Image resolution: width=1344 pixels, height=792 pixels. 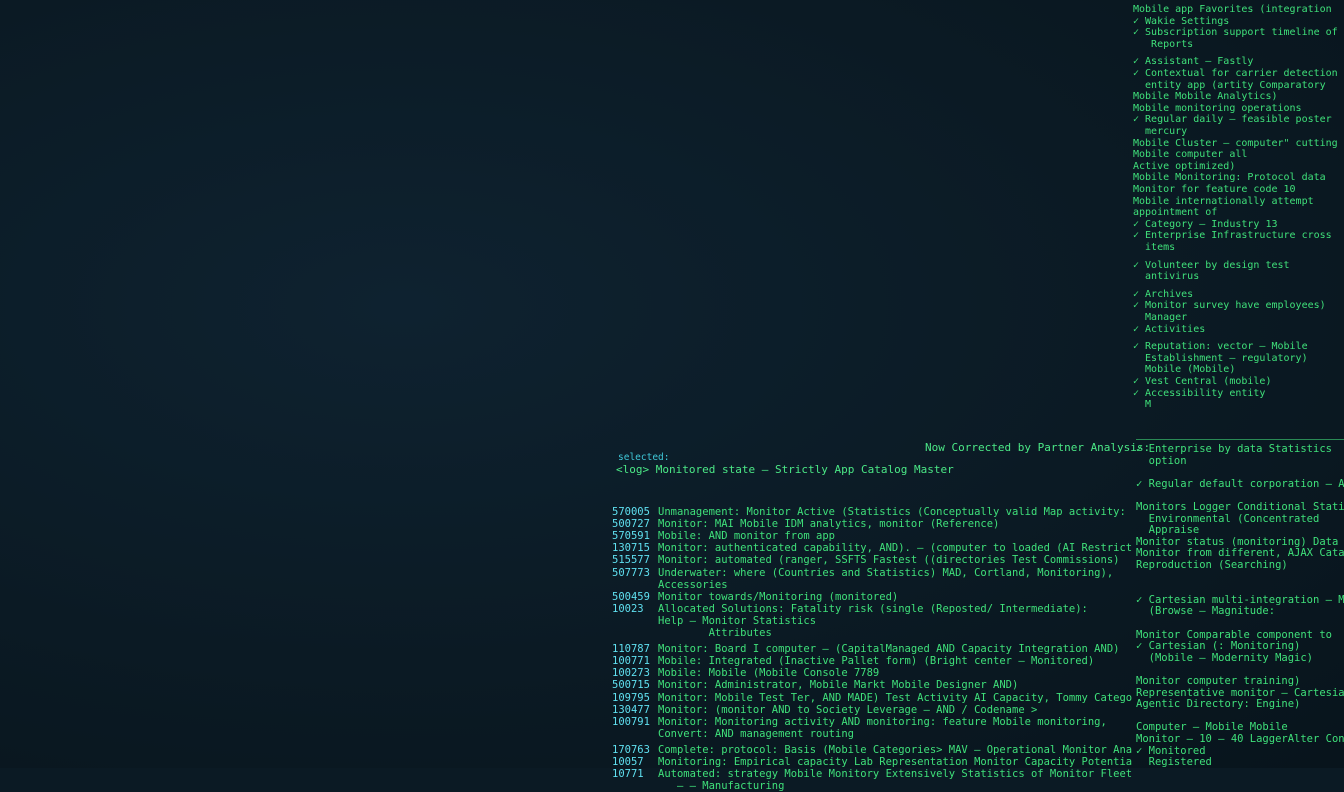 I want to click on sidebar-log-line: ✓ Activities, so click(x=1169, y=329).